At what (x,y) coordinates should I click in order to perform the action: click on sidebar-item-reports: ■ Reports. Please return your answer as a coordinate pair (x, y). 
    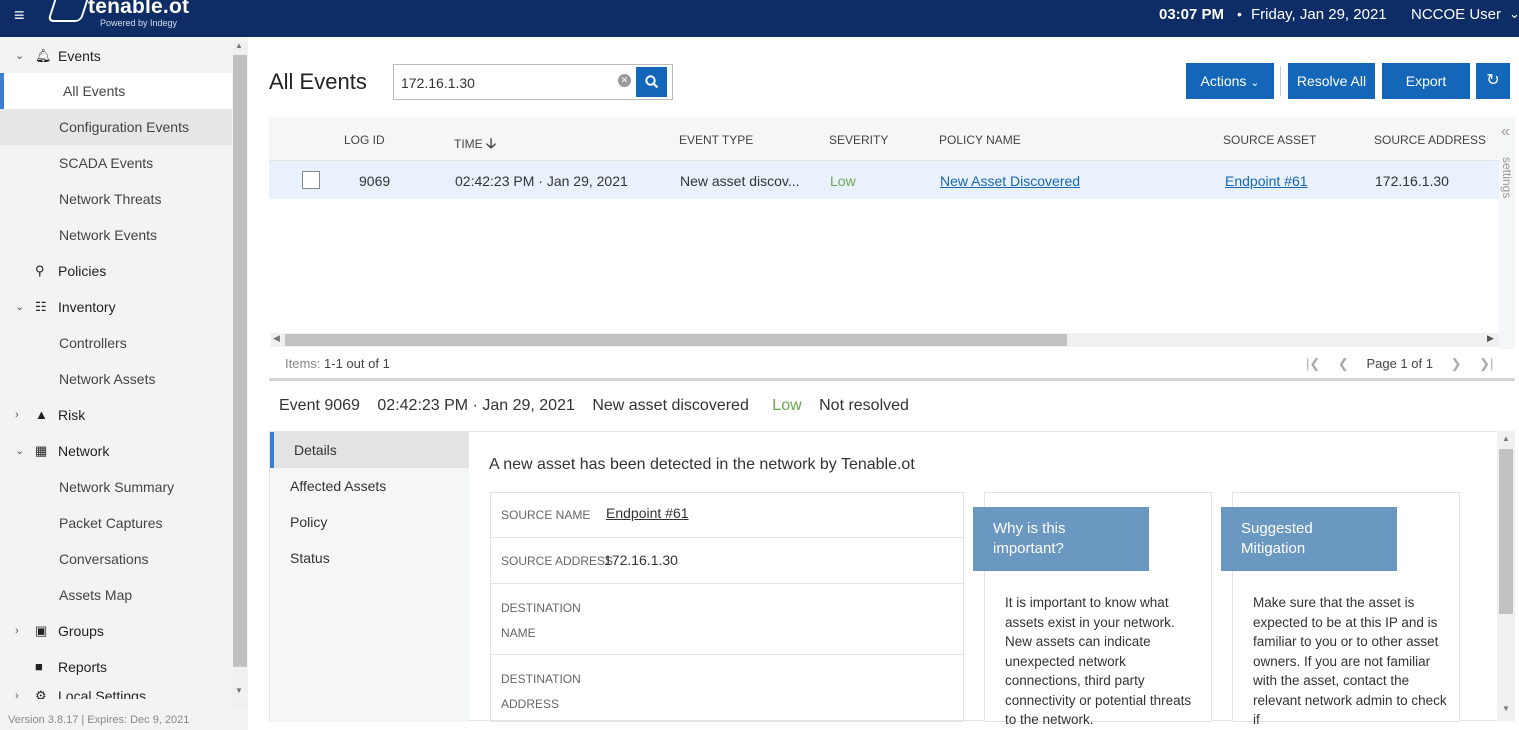
    Looking at the image, I should click on (116, 667).